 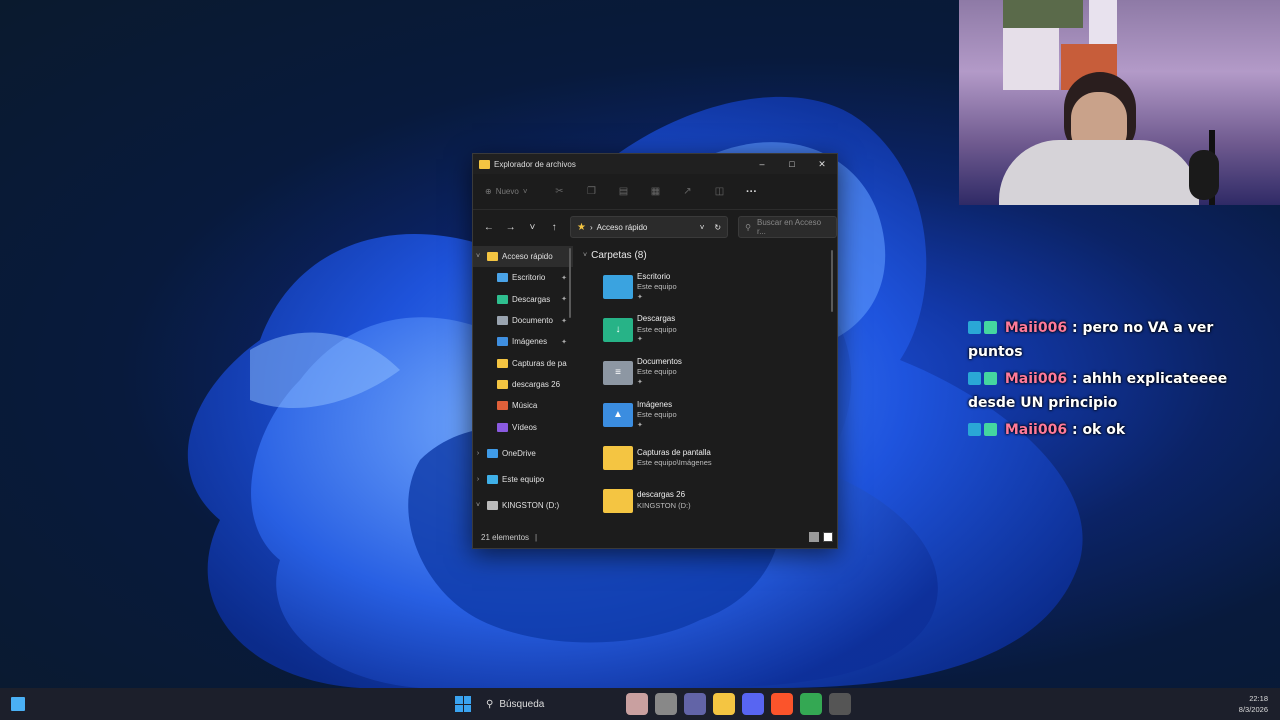 I want to click on share-icon: ↗, so click(x=688, y=192).